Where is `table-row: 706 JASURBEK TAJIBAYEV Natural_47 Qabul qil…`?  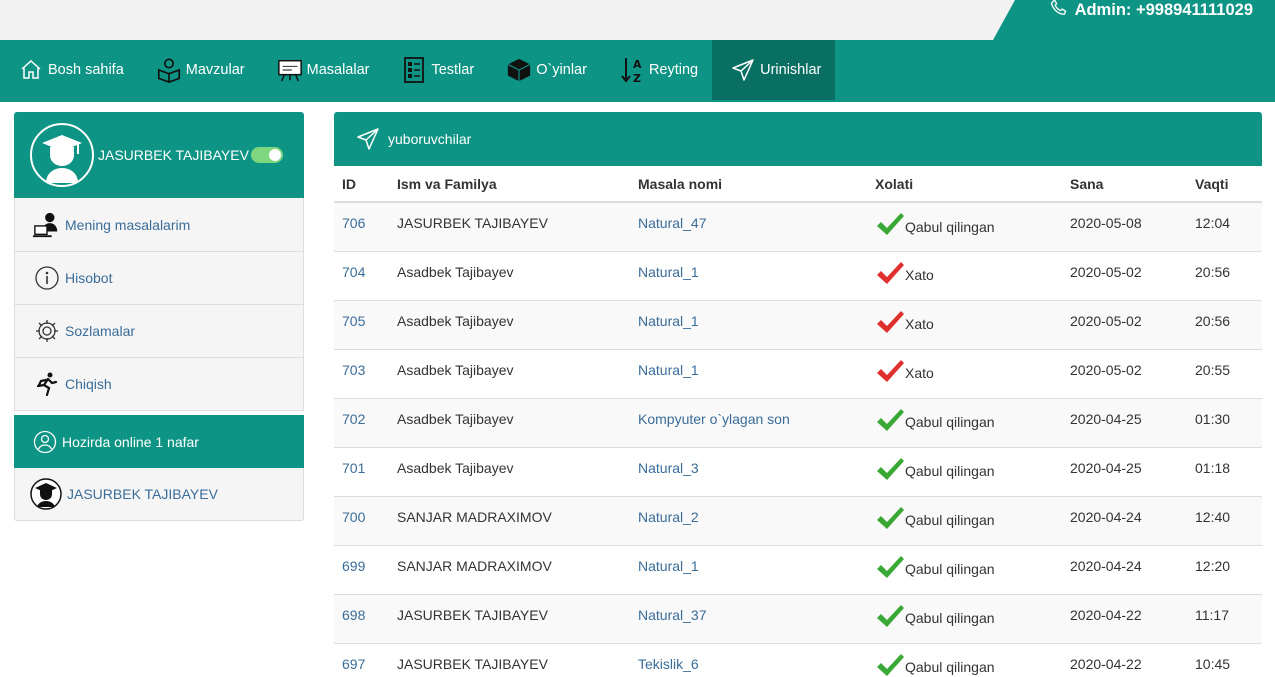 table-row: 706 JASURBEK TAJIBAYEV Natural_47 Qabul qil… is located at coordinates (798, 226).